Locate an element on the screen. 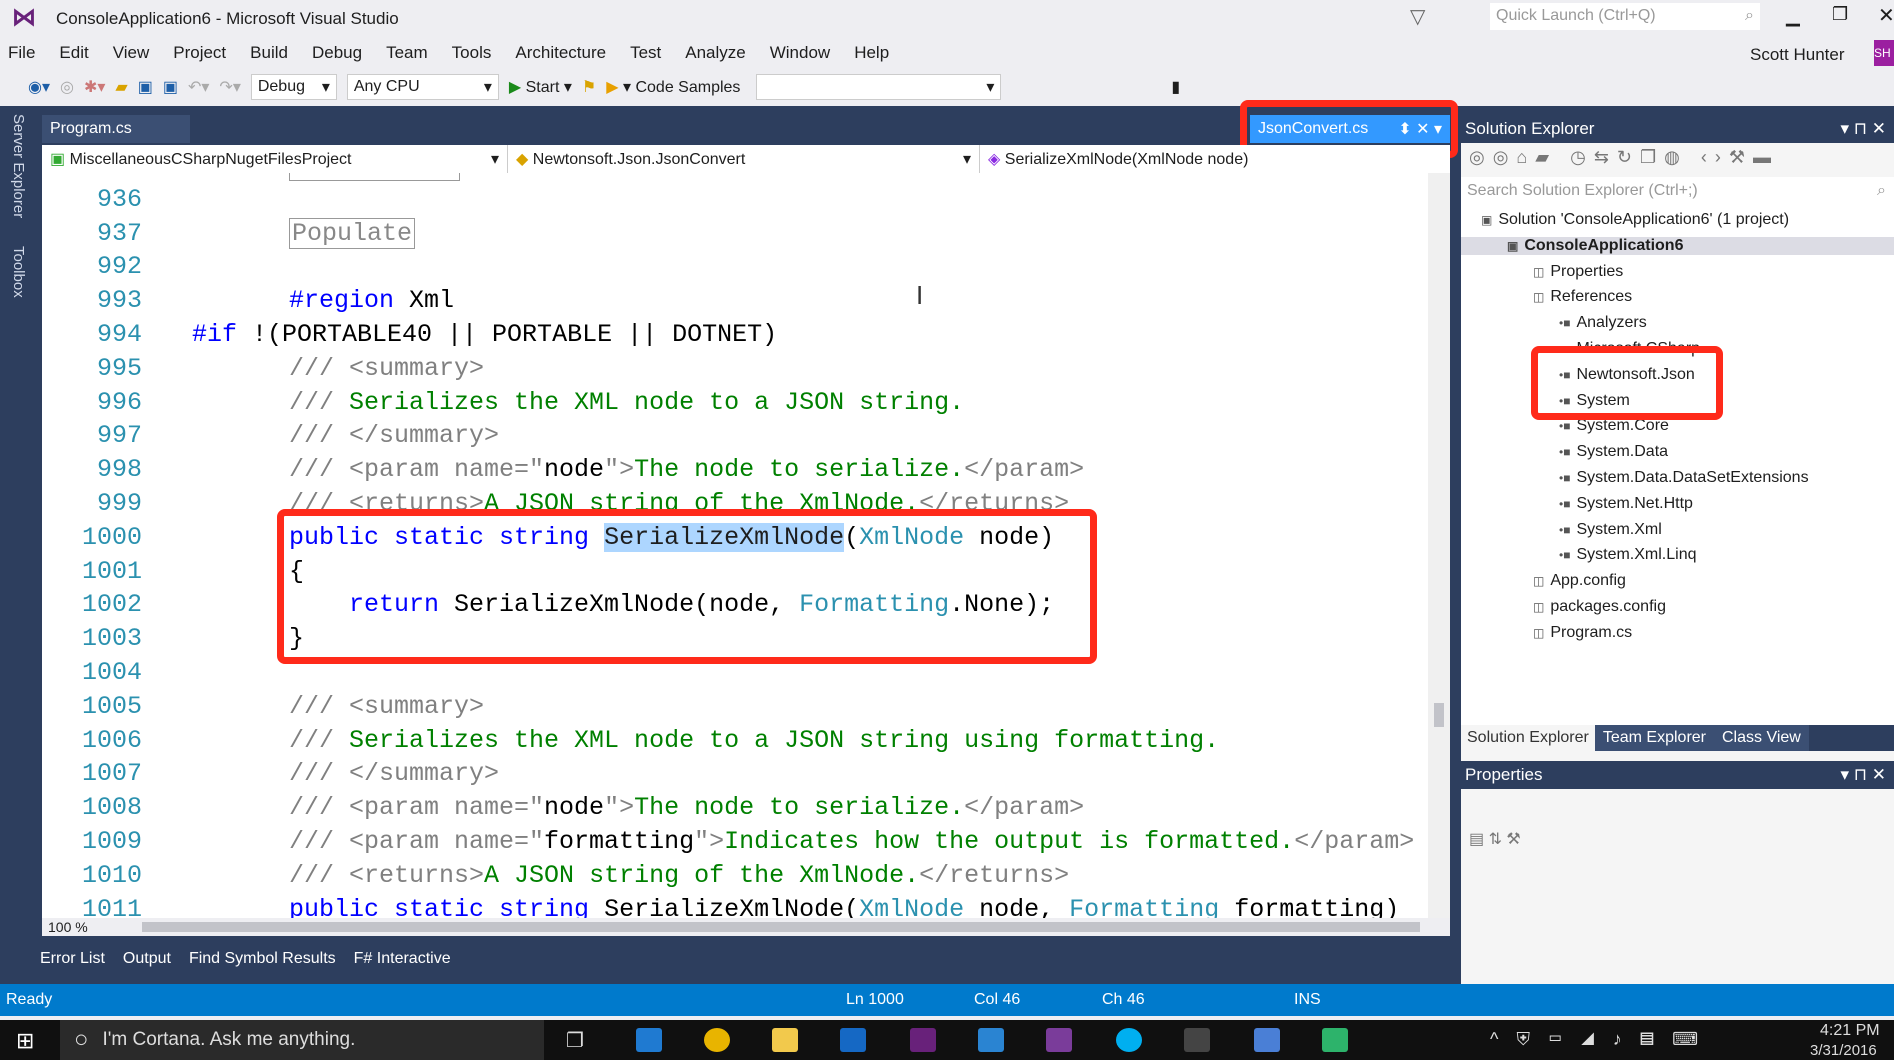 The image size is (1894, 1060). code-samples-select: ▾ is located at coordinates (879, 87).